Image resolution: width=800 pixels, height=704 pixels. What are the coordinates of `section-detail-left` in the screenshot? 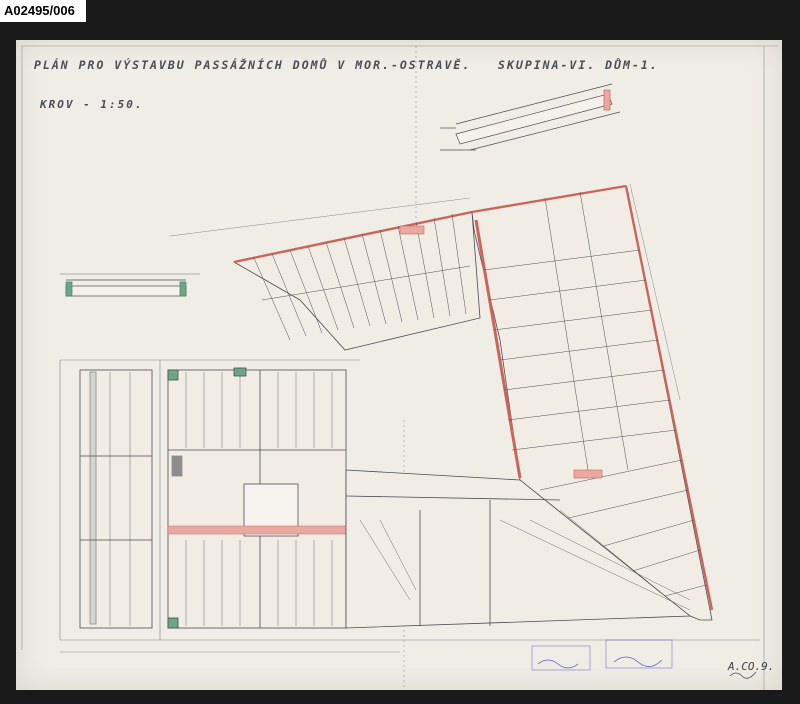 It's located at (130, 285).